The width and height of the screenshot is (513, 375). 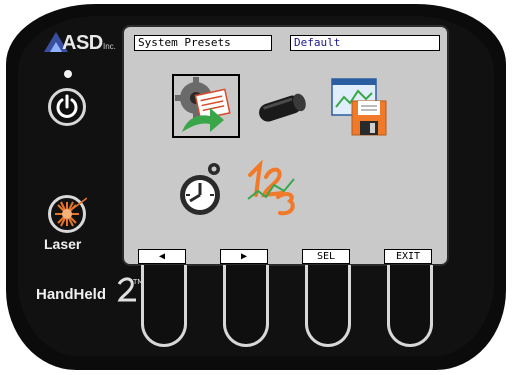 What do you see at coordinates (82, 43) in the screenshot?
I see `brand-name: ASD` at bounding box center [82, 43].